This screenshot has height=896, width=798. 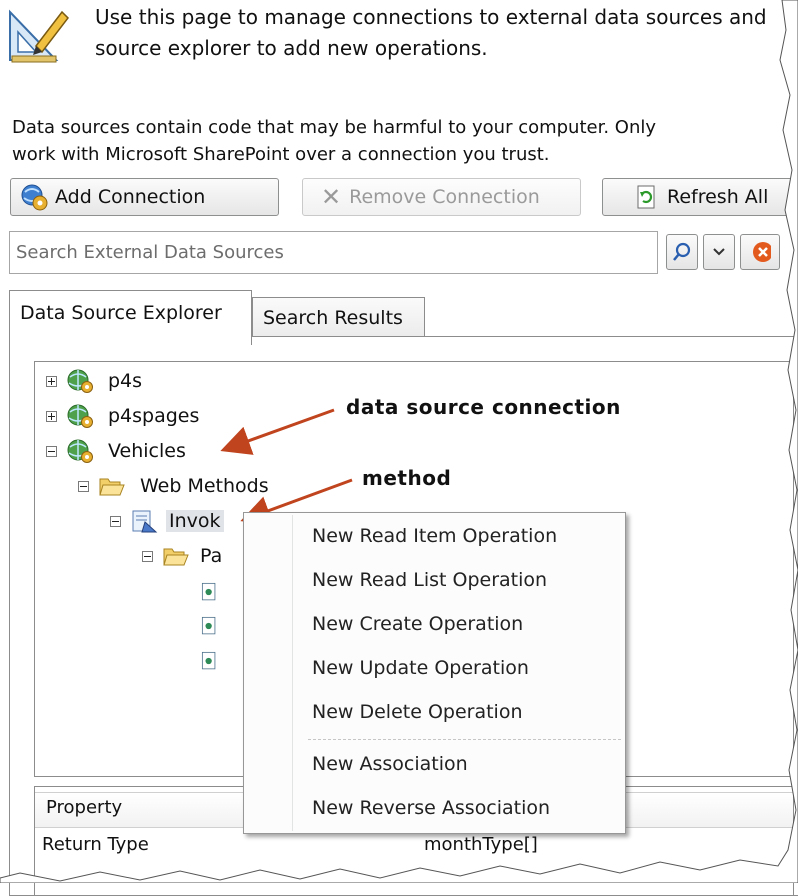 I want to click on tree-node-label: Web Methods, so click(x=204, y=486).